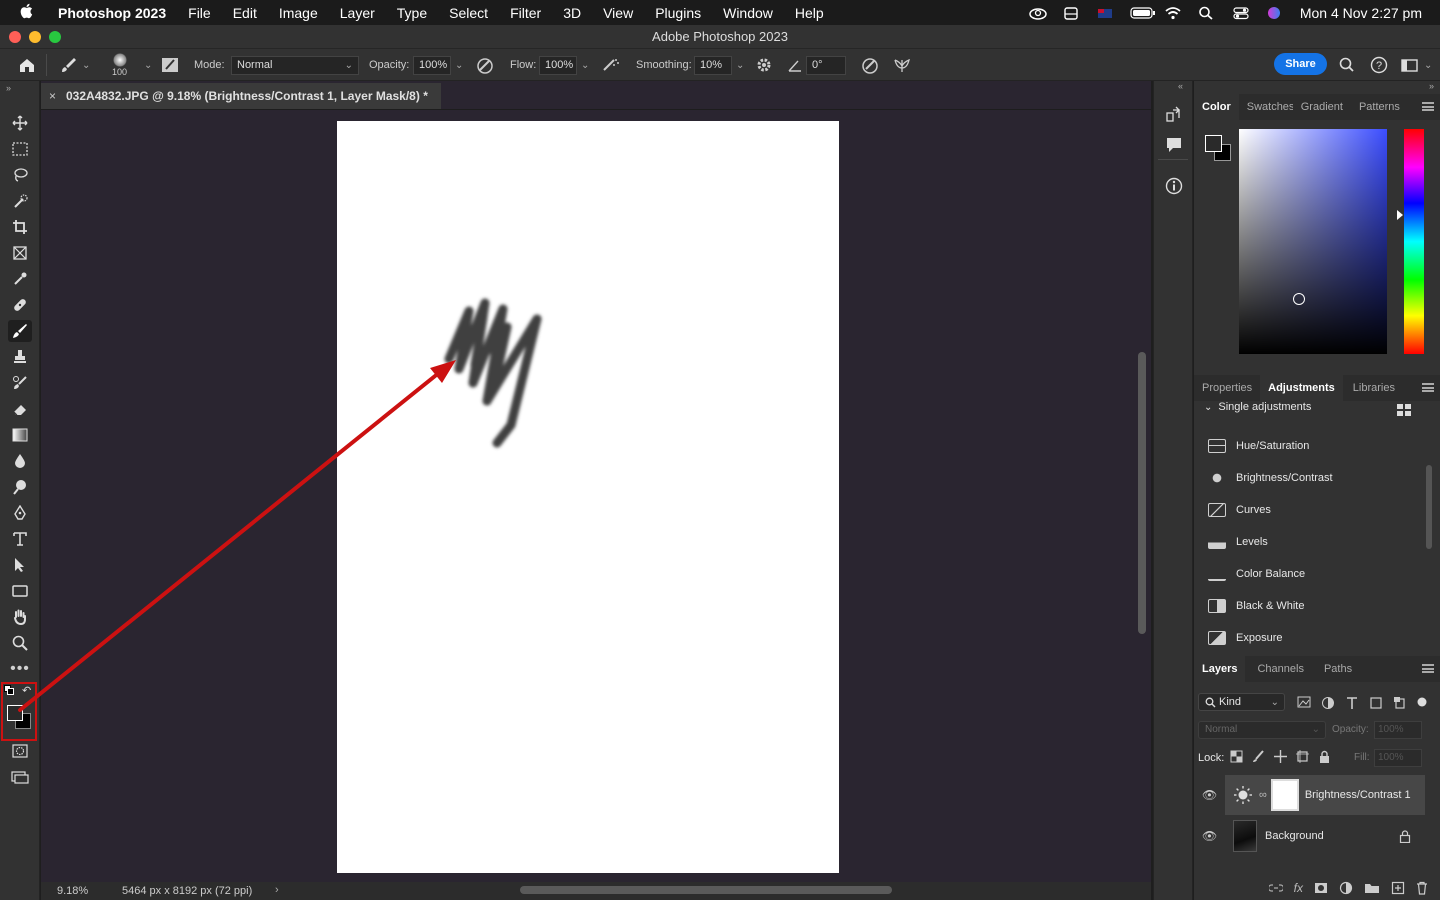  I want to click on minimize-window-button, so click(35, 37).